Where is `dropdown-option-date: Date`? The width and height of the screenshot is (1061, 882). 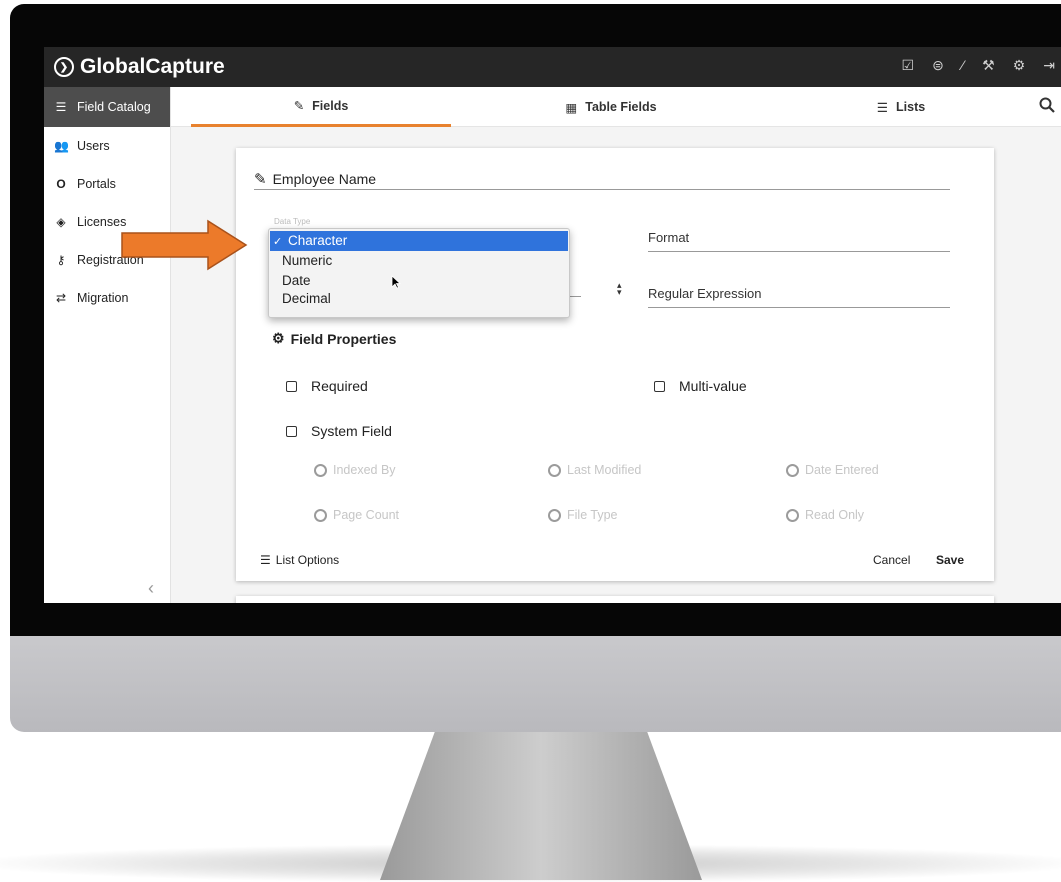 dropdown-option-date: Date is located at coordinates (419, 281).